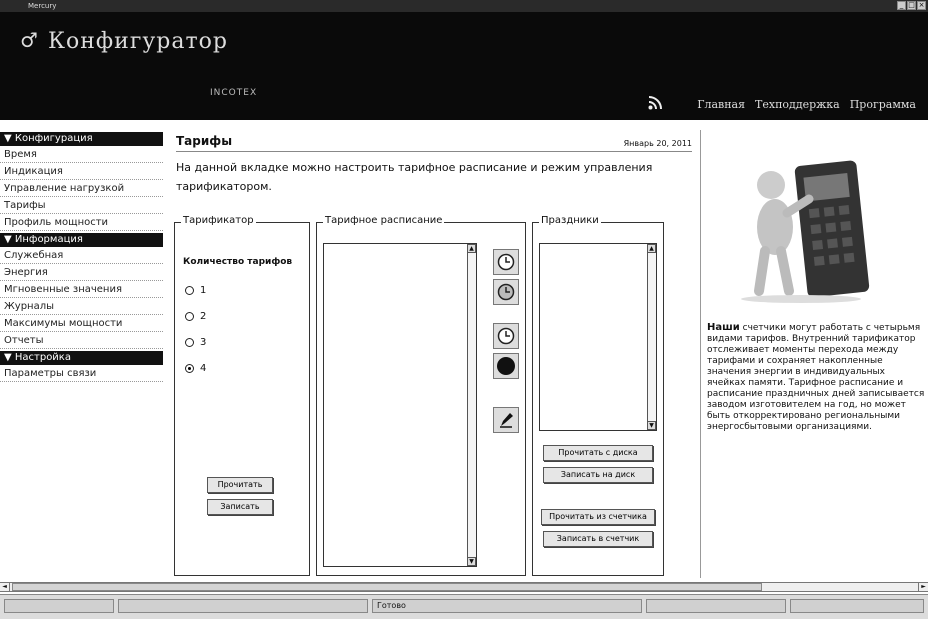 This screenshot has height=619, width=928. Describe the element at coordinates (81, 139) in the screenshot. I see `sidebar-section-config: ▼ Конфигурация` at that location.